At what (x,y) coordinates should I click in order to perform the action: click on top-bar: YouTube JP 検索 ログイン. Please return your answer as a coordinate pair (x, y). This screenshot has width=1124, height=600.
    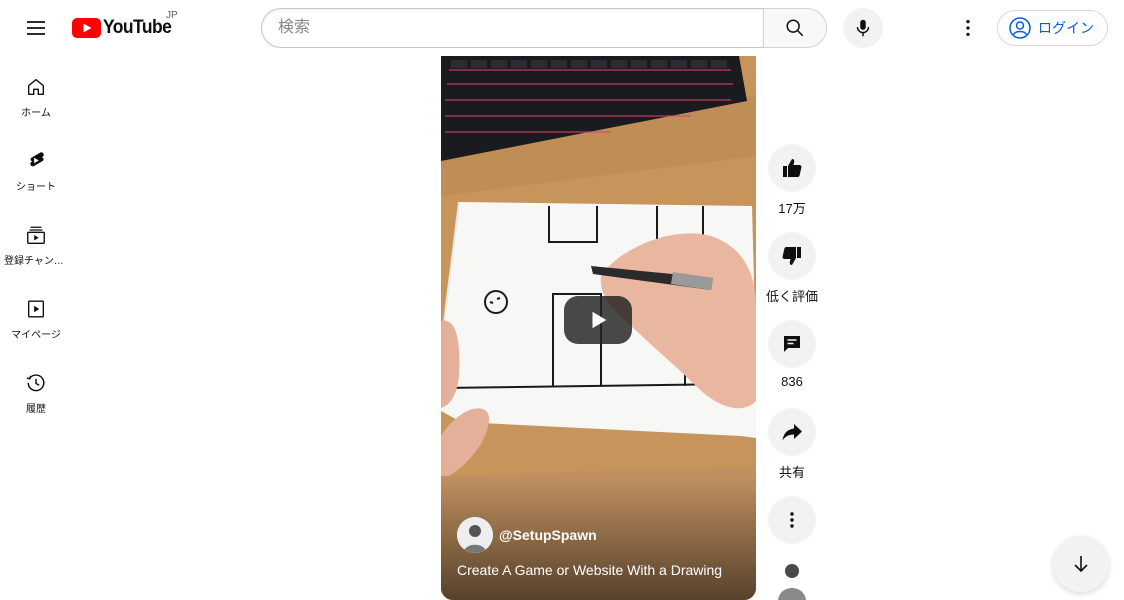
    Looking at the image, I should click on (562, 28).